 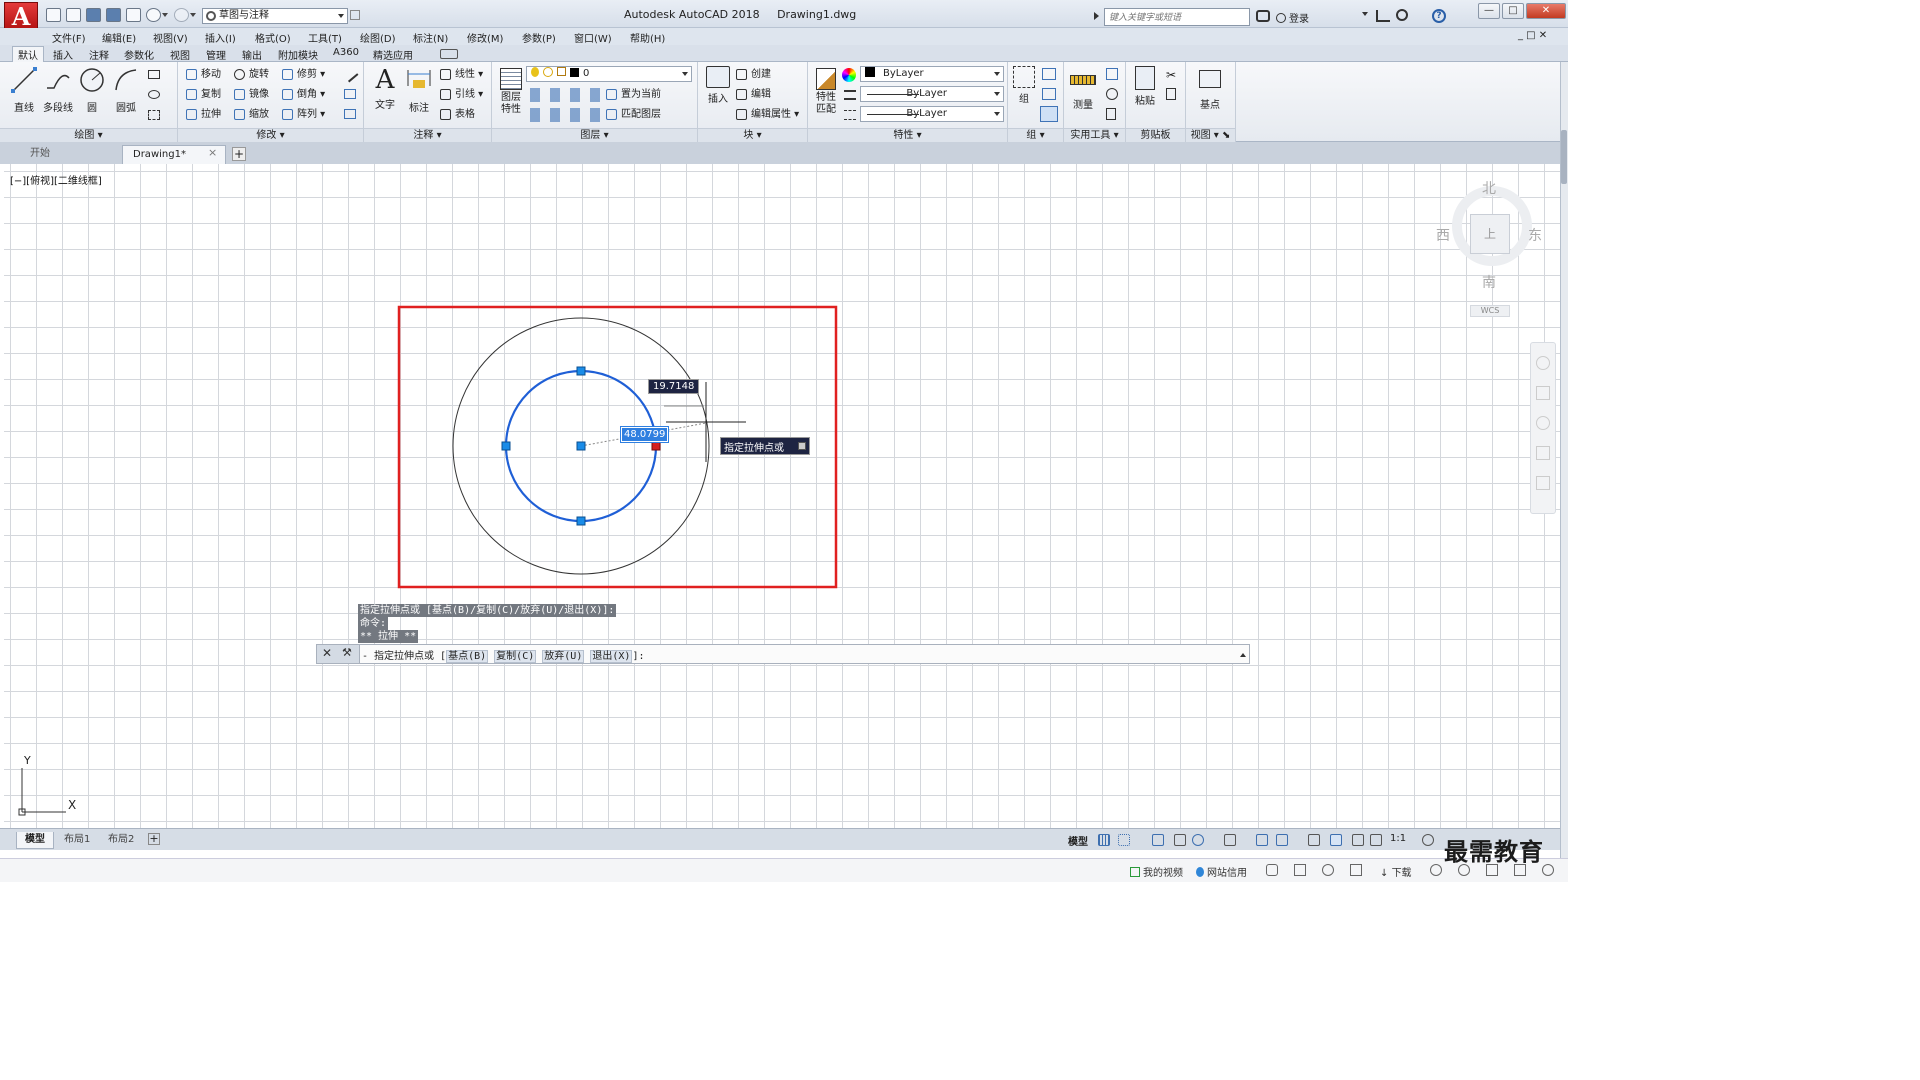 I want to click on undo-icon, so click(x=153, y=15).